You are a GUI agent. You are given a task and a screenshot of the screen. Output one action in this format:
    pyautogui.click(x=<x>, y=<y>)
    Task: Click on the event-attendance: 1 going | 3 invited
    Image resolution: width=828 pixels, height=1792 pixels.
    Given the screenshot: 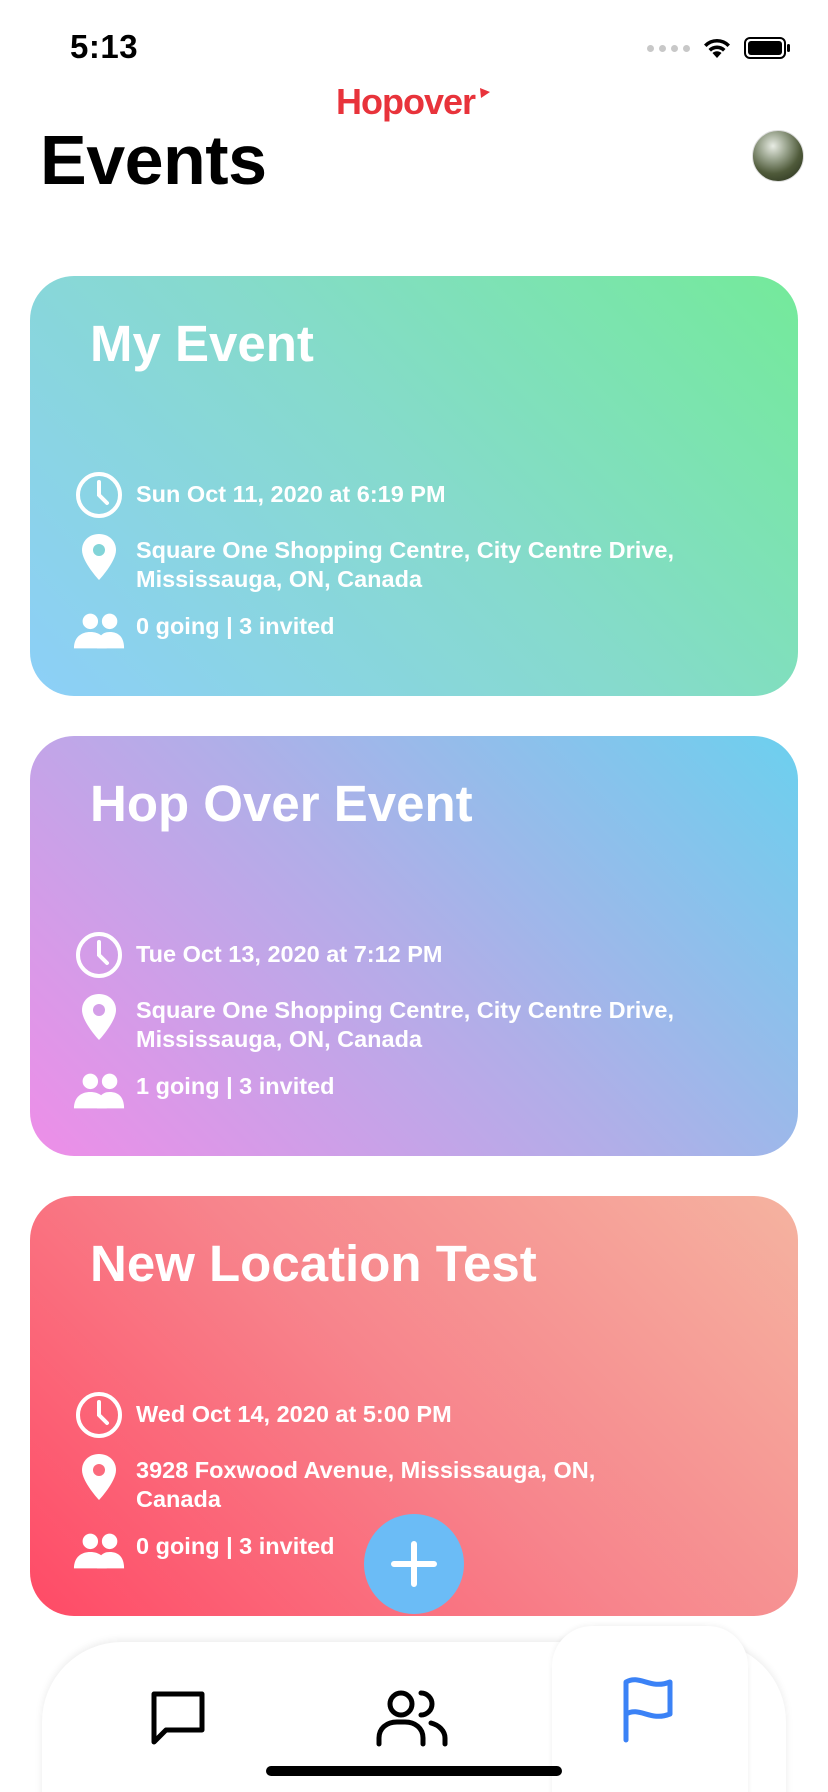 What is the action you would take?
    pyautogui.click(x=235, y=1086)
    